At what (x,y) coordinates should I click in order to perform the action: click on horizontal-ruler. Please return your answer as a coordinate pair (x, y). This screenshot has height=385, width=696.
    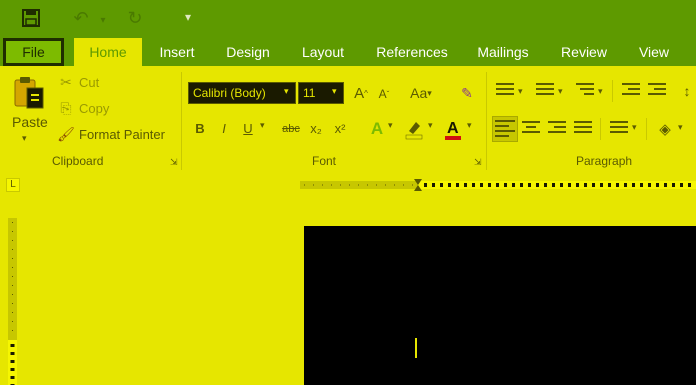
    Looking at the image, I should click on (498, 185).